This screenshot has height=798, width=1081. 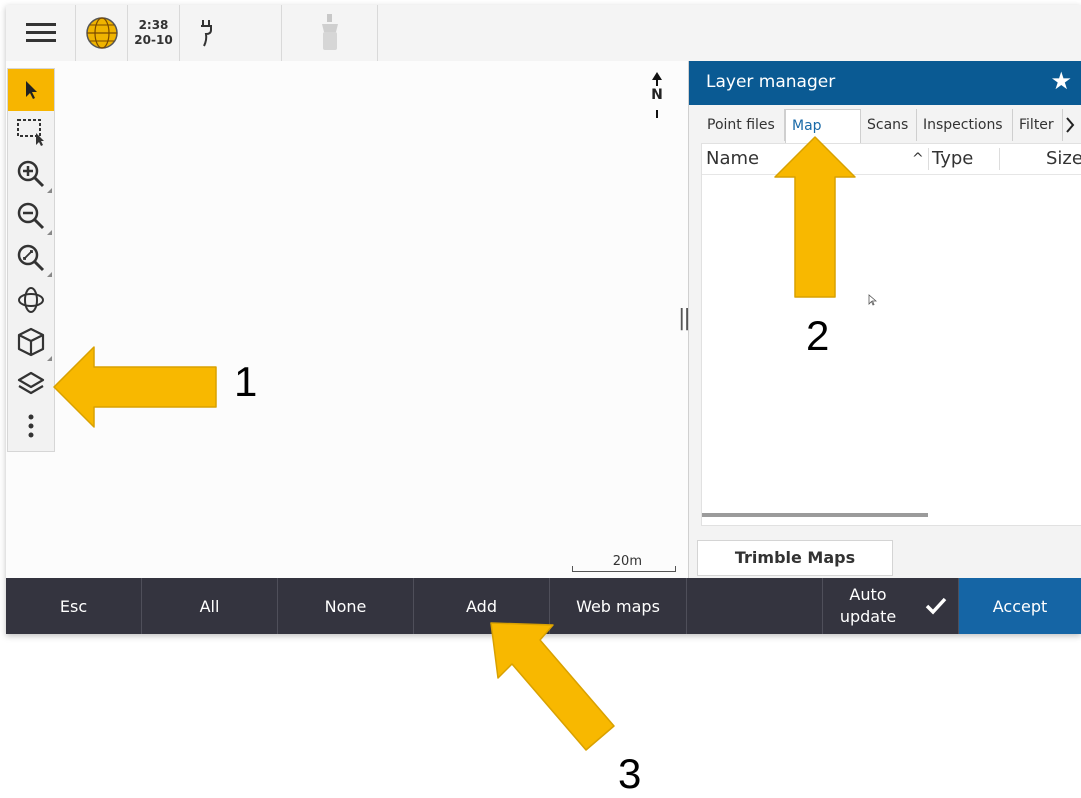 I want to click on auto-update-label-line2: update, so click(x=868, y=616).